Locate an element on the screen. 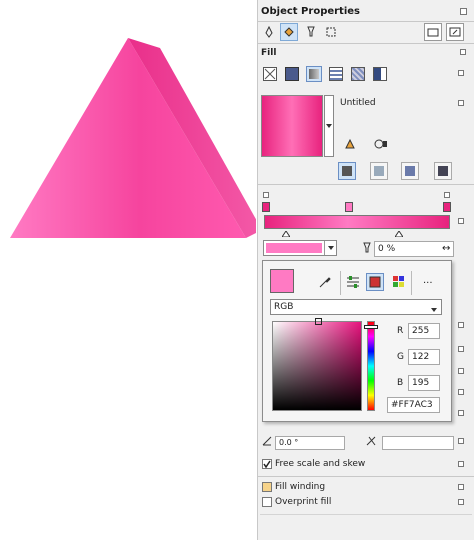  panel-close-icon is located at coordinates (463, 11).